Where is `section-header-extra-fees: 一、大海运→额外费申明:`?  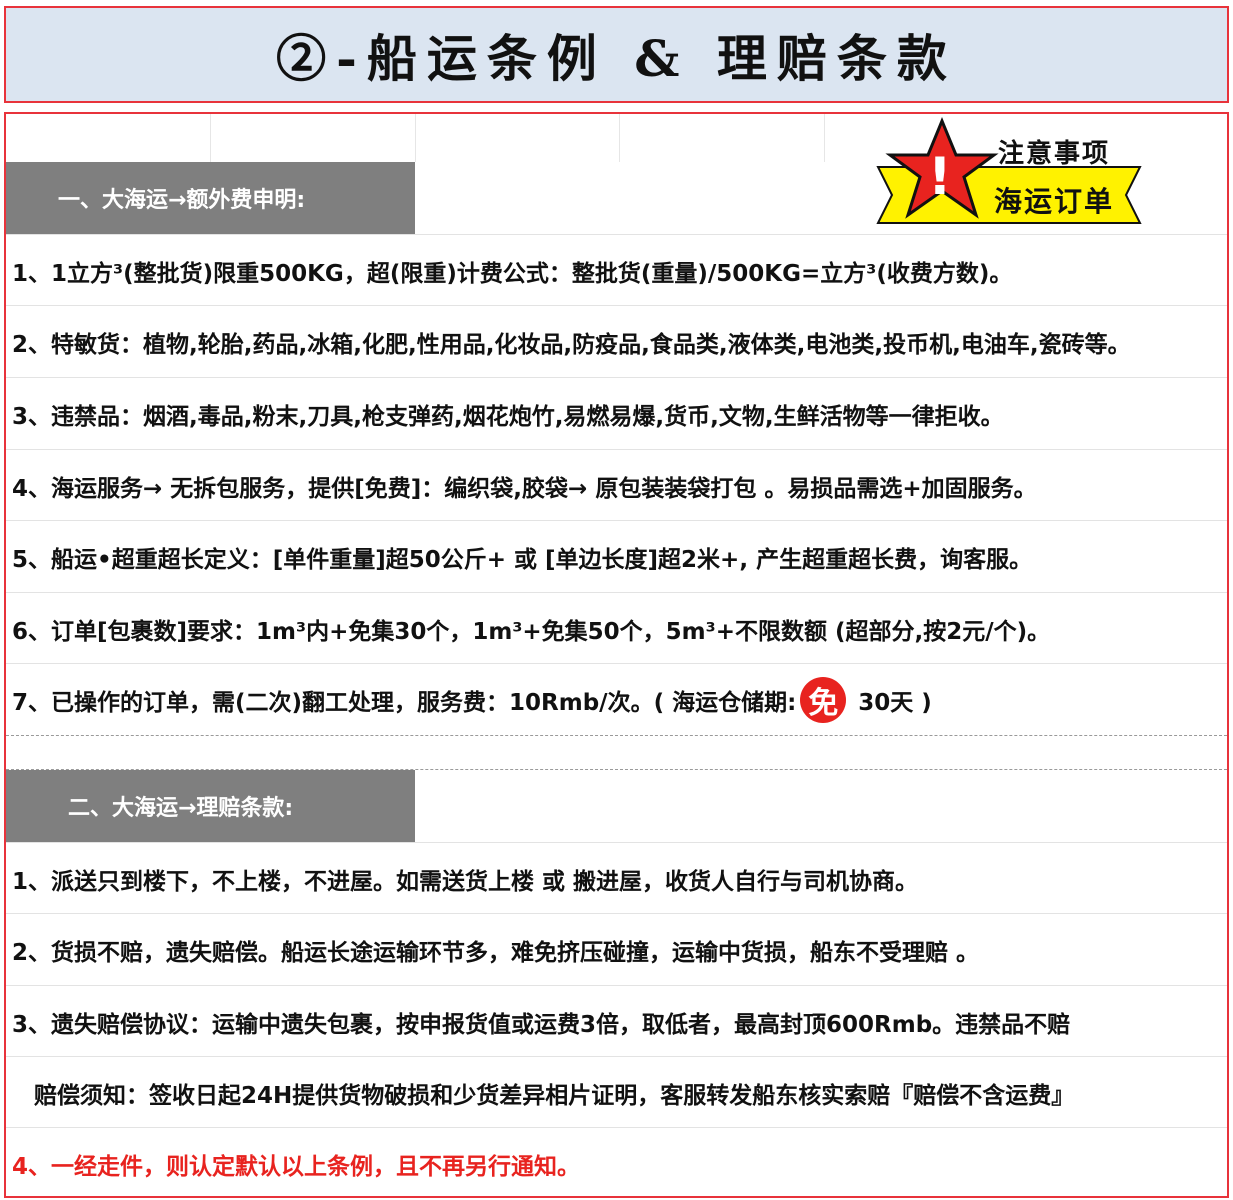 section-header-extra-fees: 一、大海运→额外费申明: is located at coordinates (210, 198).